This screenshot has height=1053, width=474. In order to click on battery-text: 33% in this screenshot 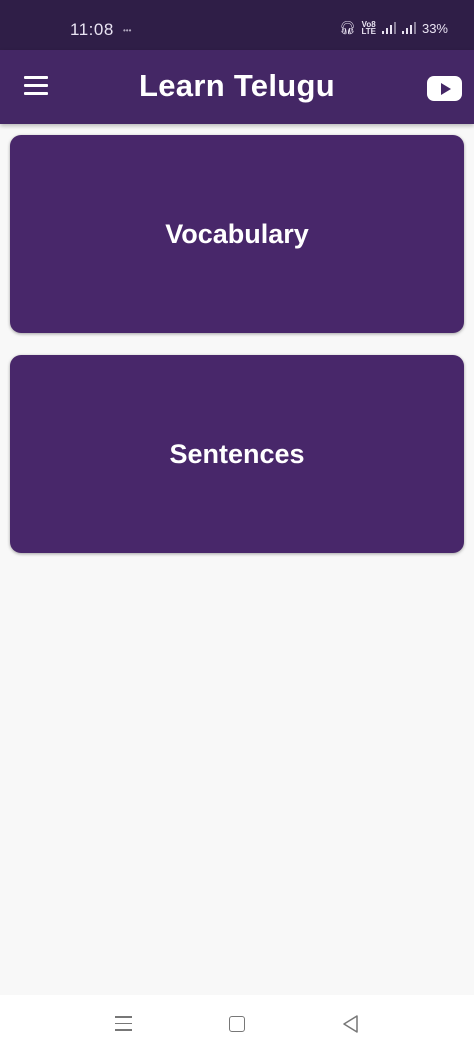, I will do `click(434, 28)`.